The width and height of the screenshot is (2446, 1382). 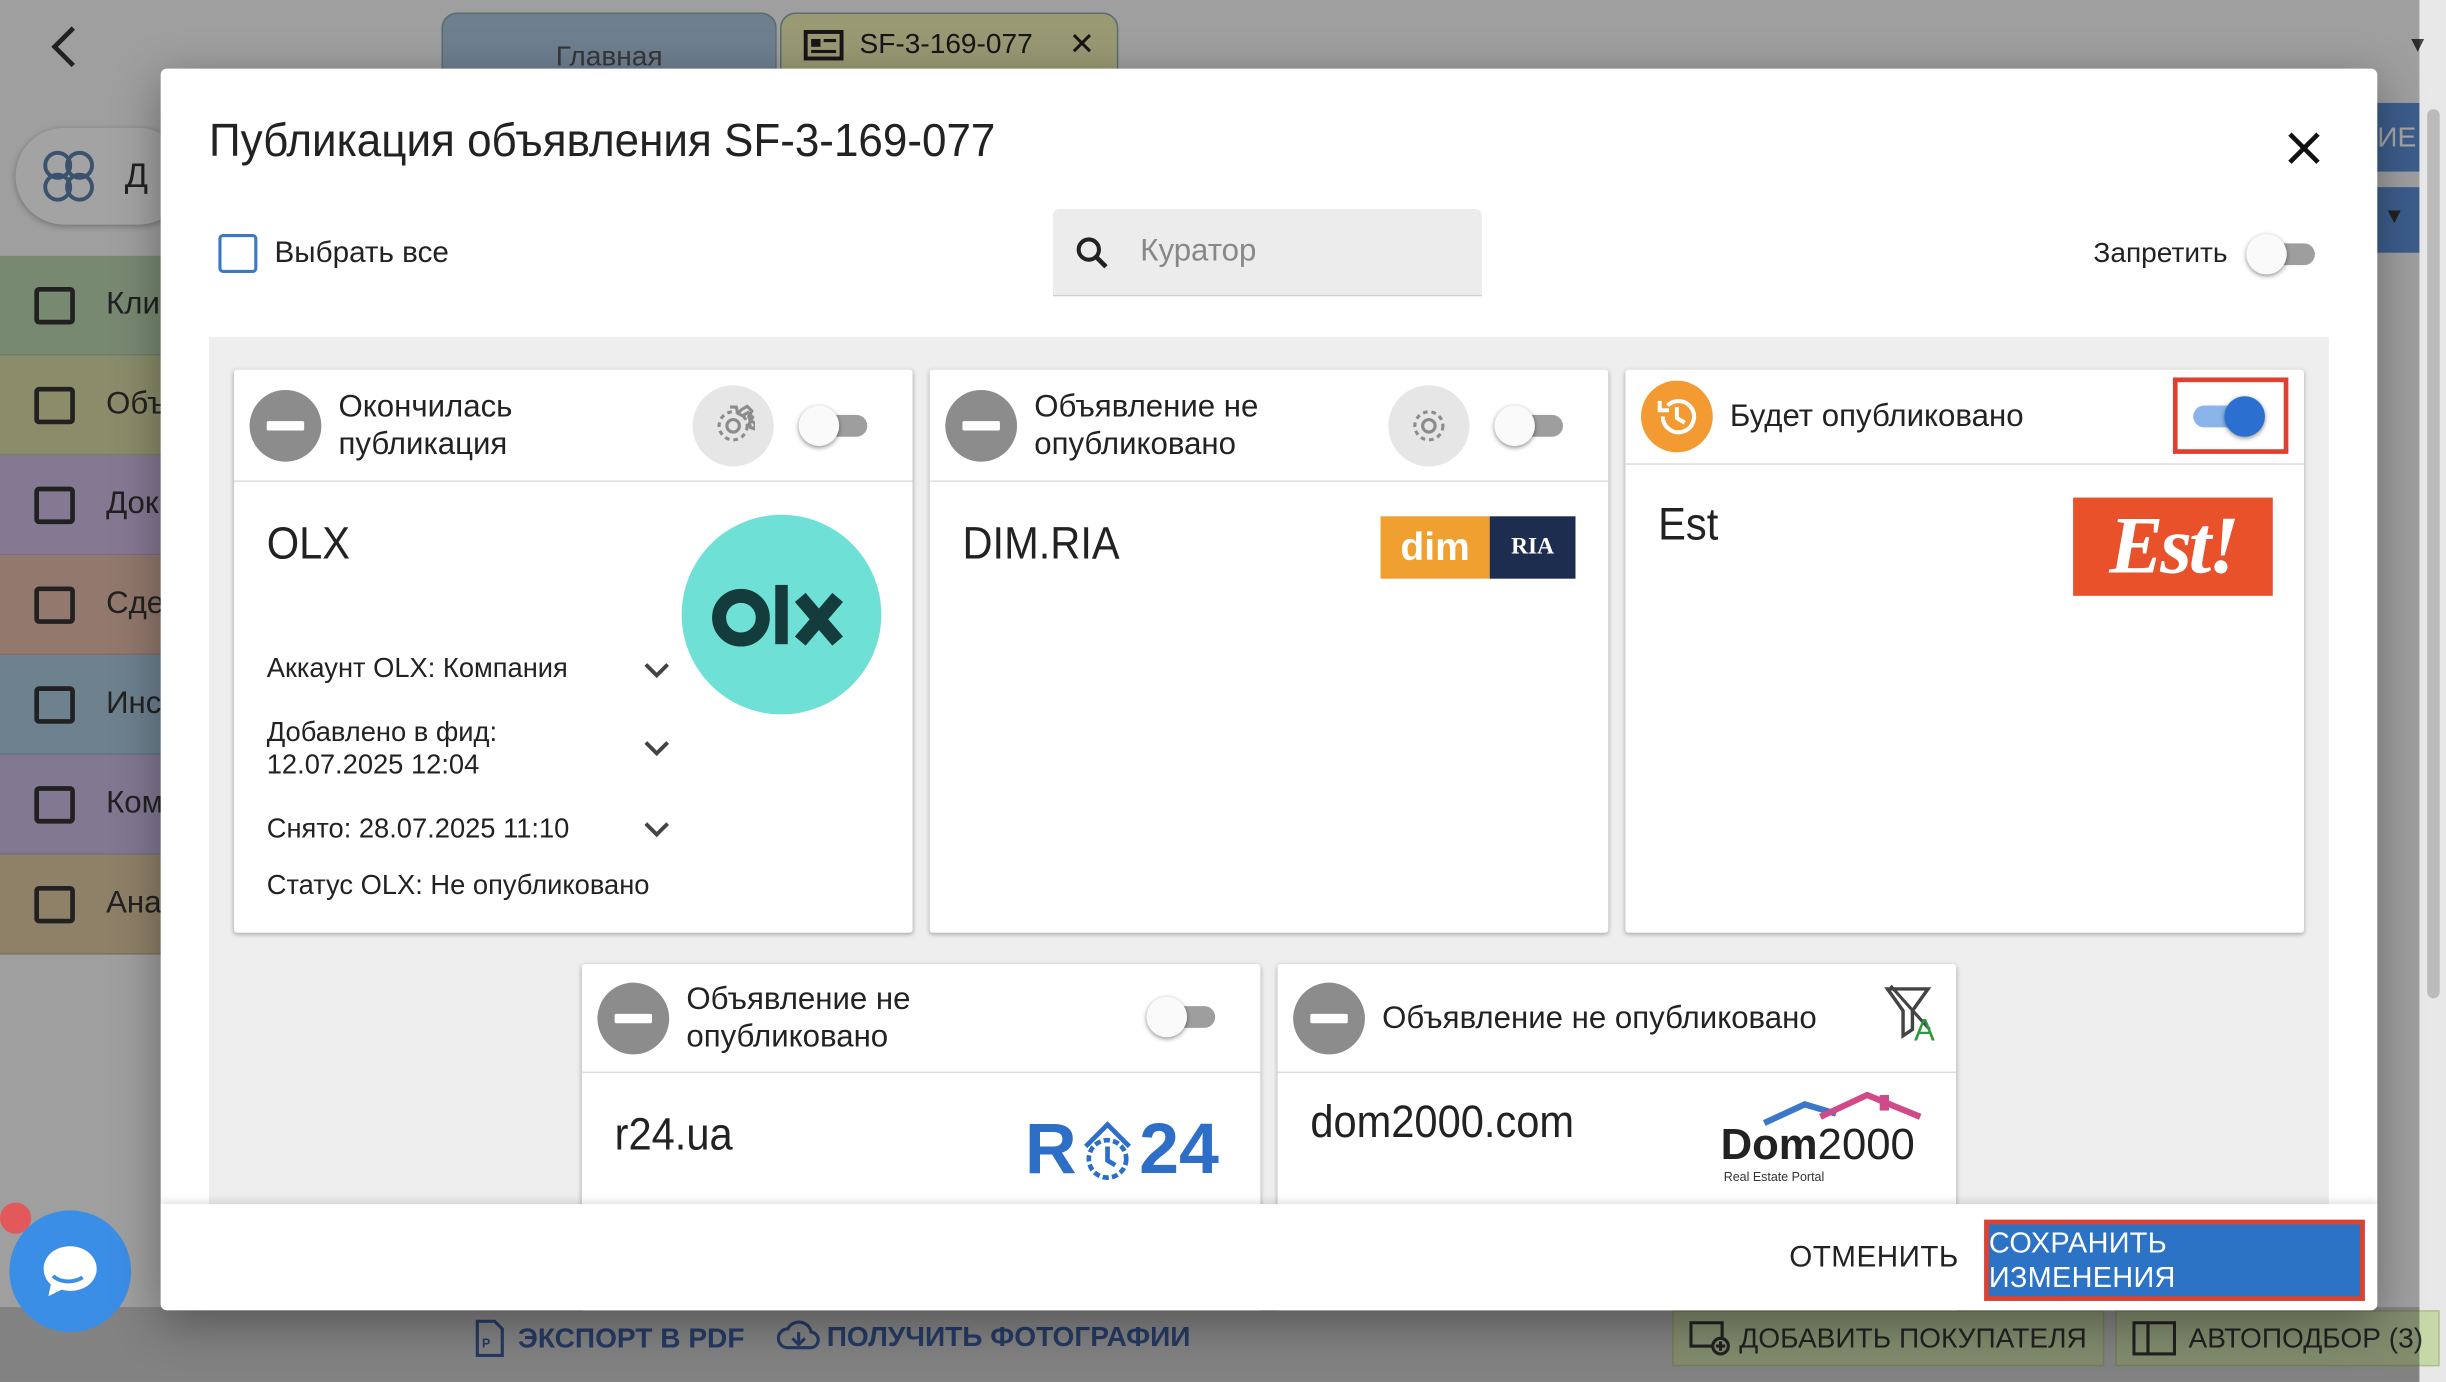 What do you see at coordinates (1532, 547) in the screenshot?
I see `ria-logo-part: RIA` at bounding box center [1532, 547].